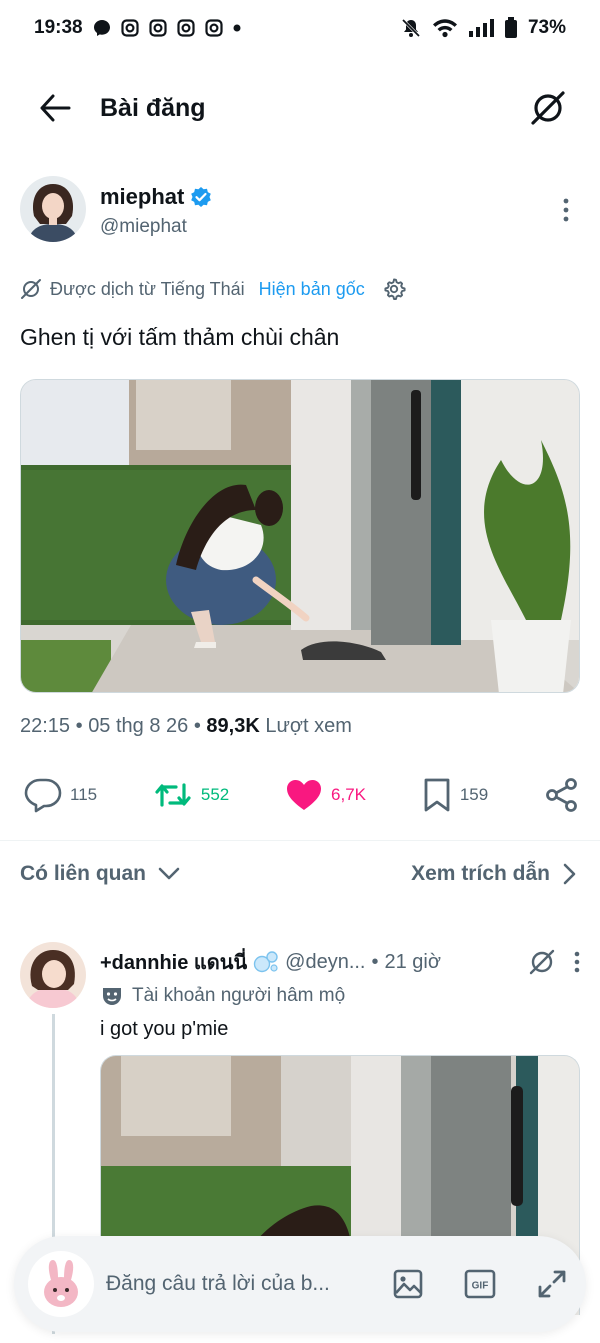  I want to click on translation-row: Được dịch từ Tiếng Thái Hiện bản gốc, so click(300, 289).